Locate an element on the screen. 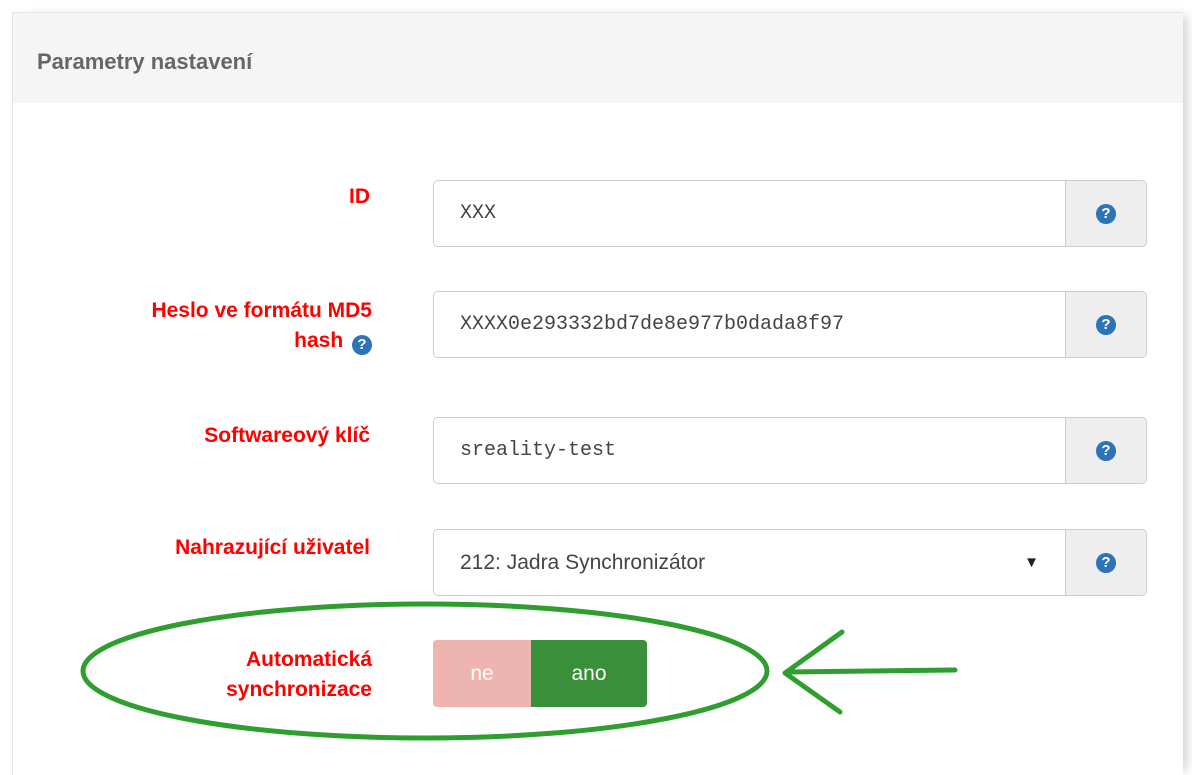 This screenshot has width=1192, height=775. password-label-line1: Heslo ve formátu MD5 is located at coordinates (261, 310).